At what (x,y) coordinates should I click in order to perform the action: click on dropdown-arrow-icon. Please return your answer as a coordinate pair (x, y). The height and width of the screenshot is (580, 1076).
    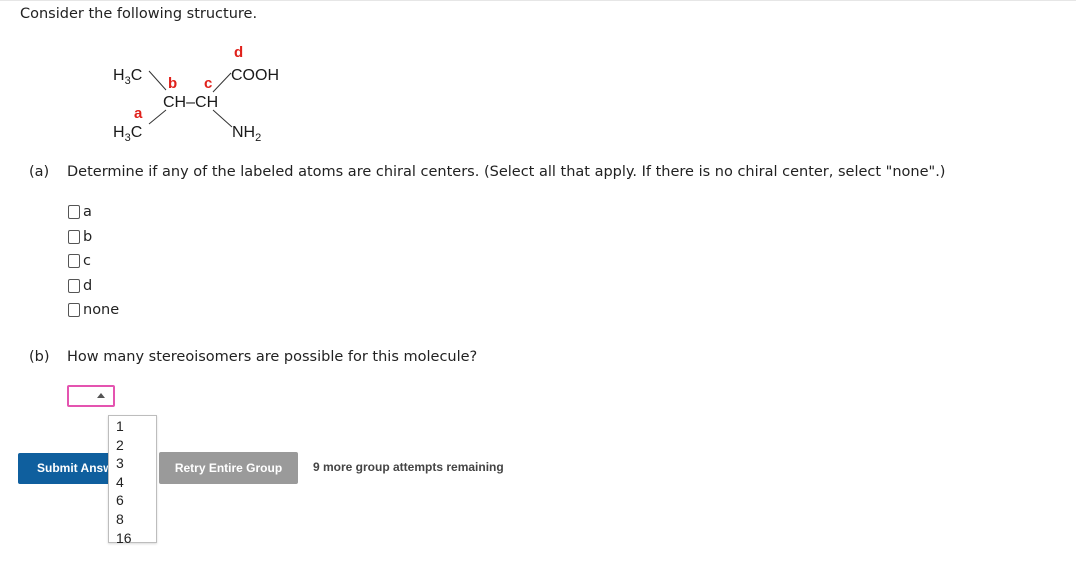
    Looking at the image, I should click on (101, 395).